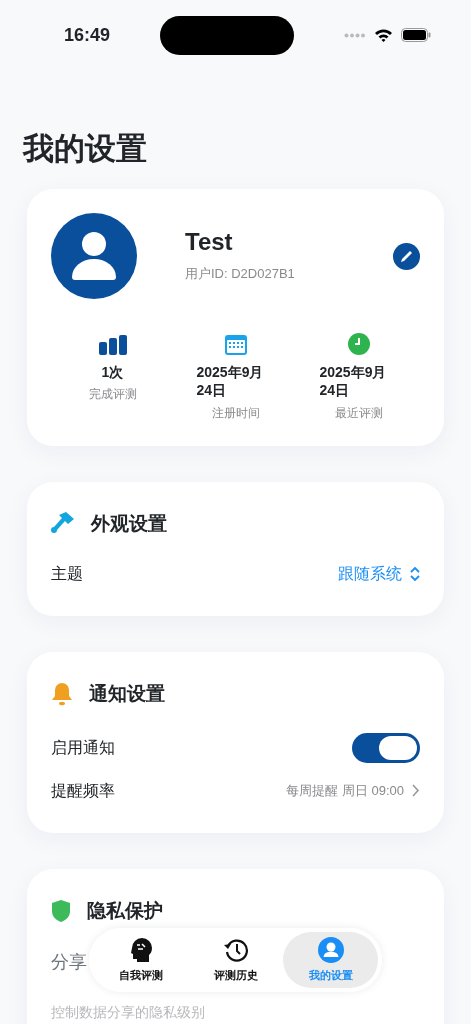 The height and width of the screenshot is (1024, 471). I want to click on toggle-switch, so click(386, 747).